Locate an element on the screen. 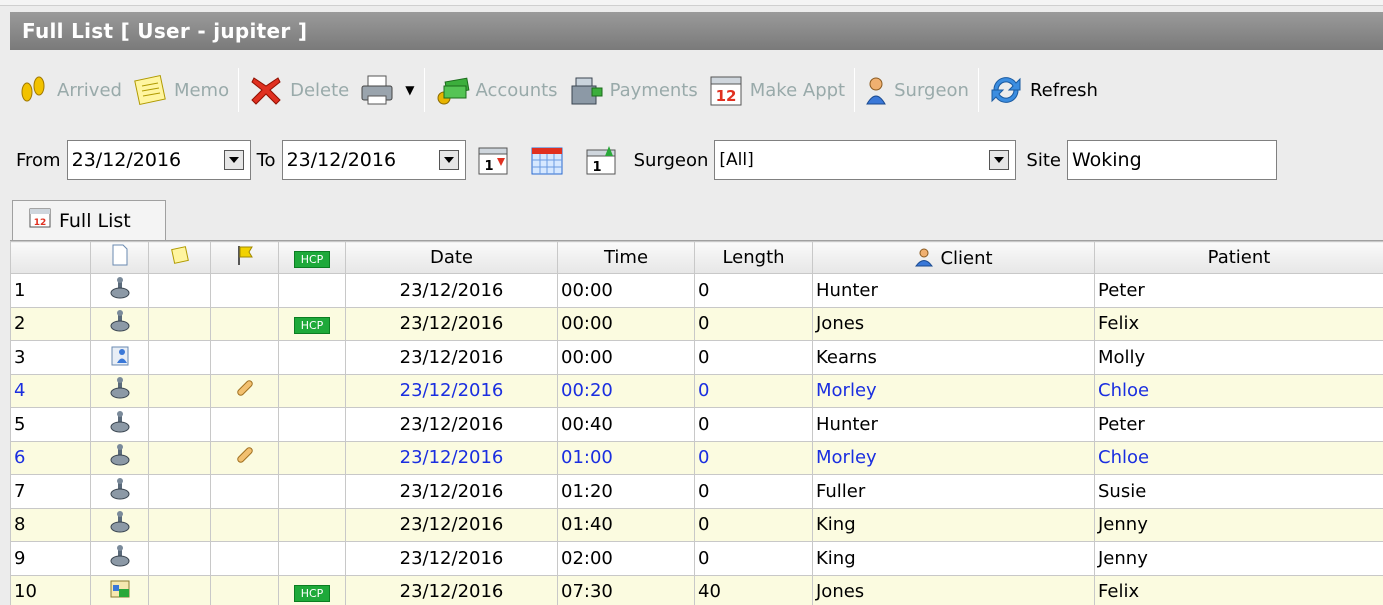 This screenshot has width=1383, height=605. table-row: 8 23/12/2016 01:40 0 King Jenny is located at coordinates (696, 524).